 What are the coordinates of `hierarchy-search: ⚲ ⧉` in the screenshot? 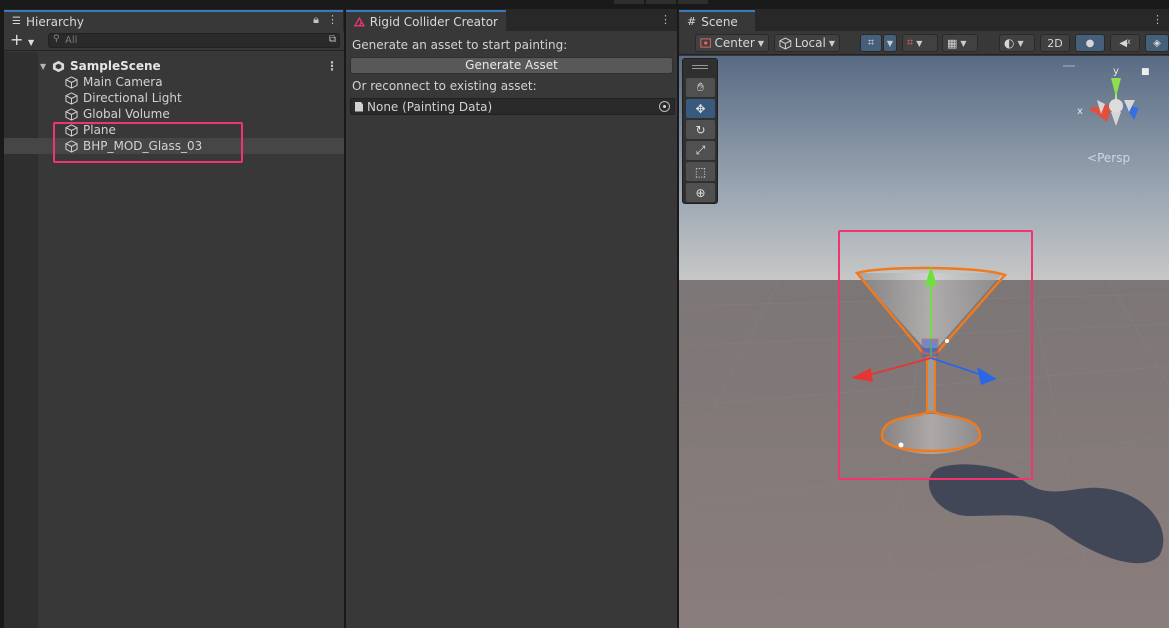 It's located at (194, 40).